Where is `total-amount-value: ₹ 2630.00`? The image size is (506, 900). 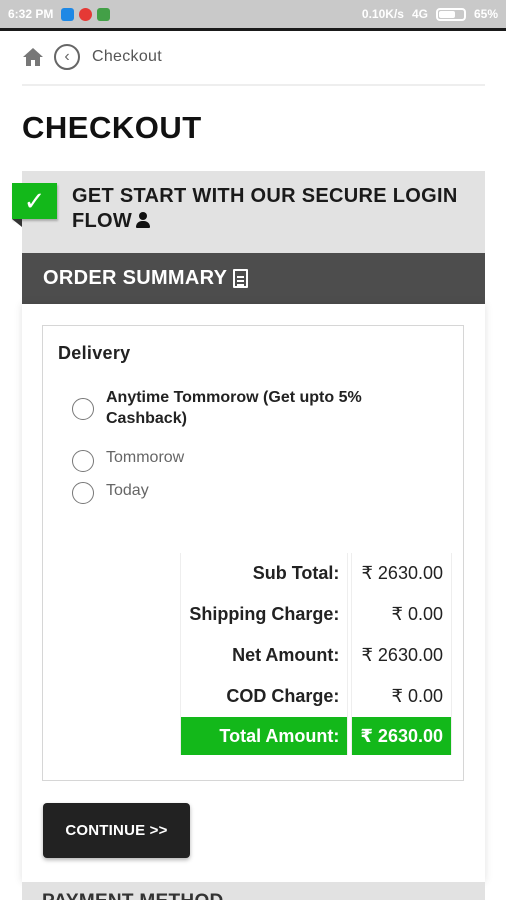 total-amount-value: ₹ 2630.00 is located at coordinates (401, 736).